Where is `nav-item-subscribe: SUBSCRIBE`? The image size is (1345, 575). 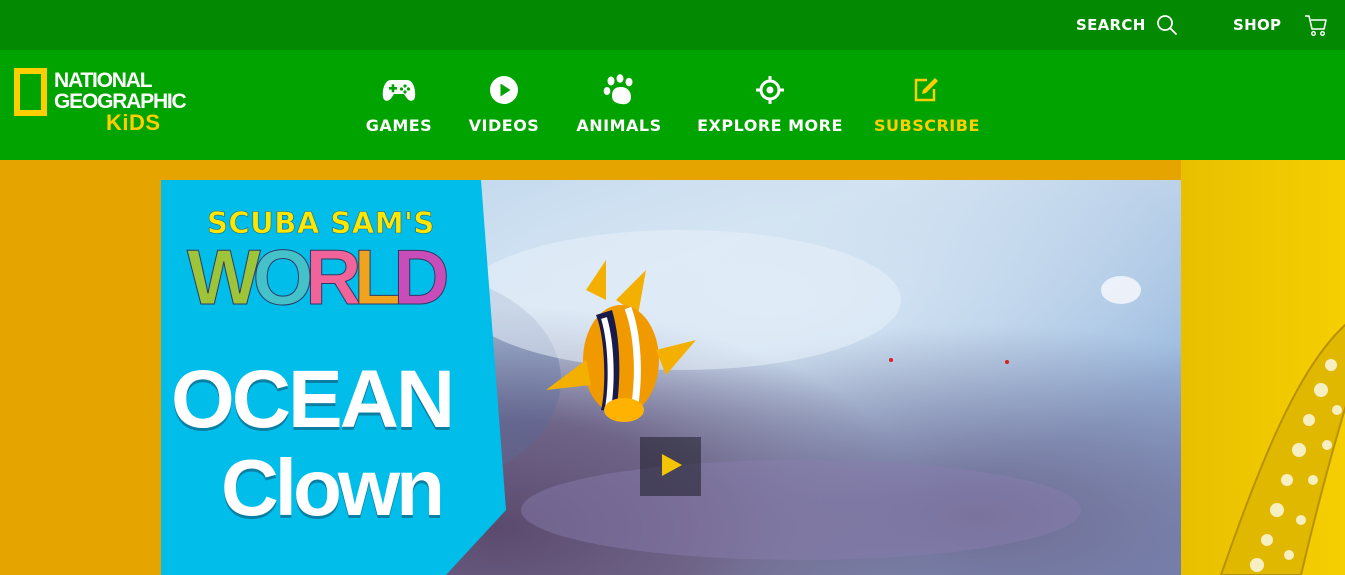 nav-item-subscribe: SUBSCRIBE is located at coordinates (927, 105).